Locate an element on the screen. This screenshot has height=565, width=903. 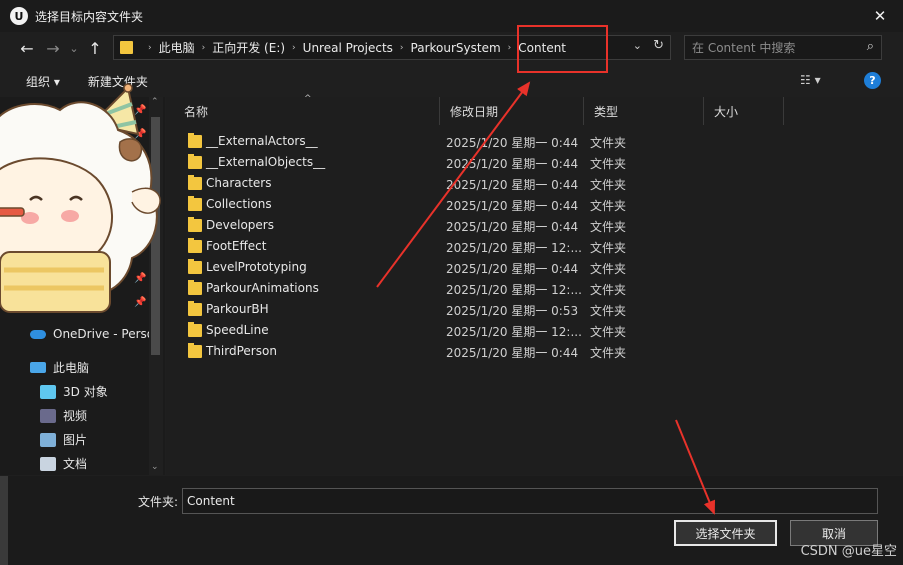
folder-name-label: 文件夹: is located at coordinates (158, 502).